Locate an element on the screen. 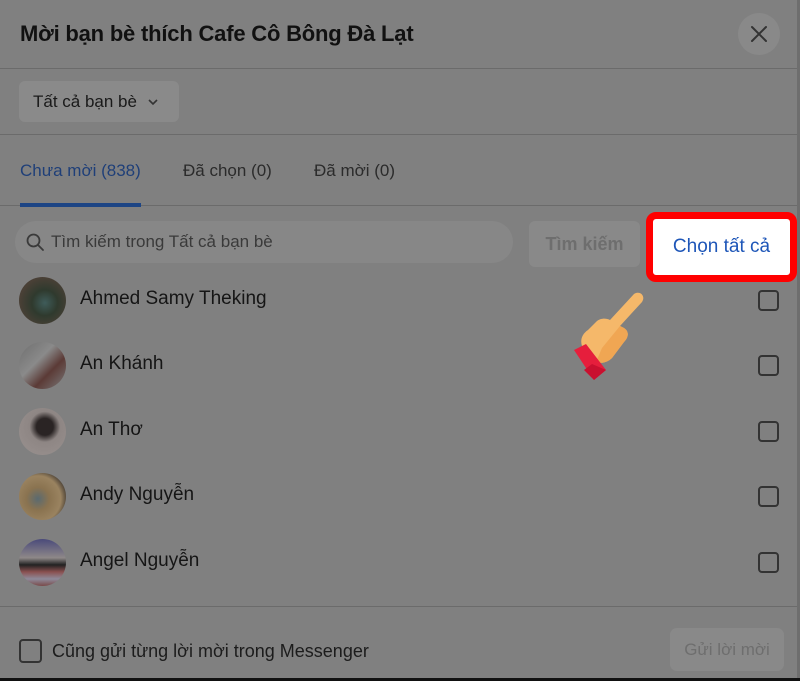 The image size is (800, 681). friend-name: Ahmed Samy Theking is located at coordinates (173, 298).